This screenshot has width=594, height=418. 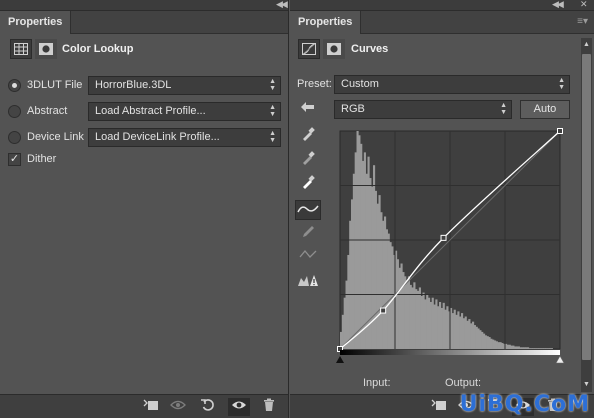 I want to click on scroll-down-icon: ▼, so click(x=586, y=385).